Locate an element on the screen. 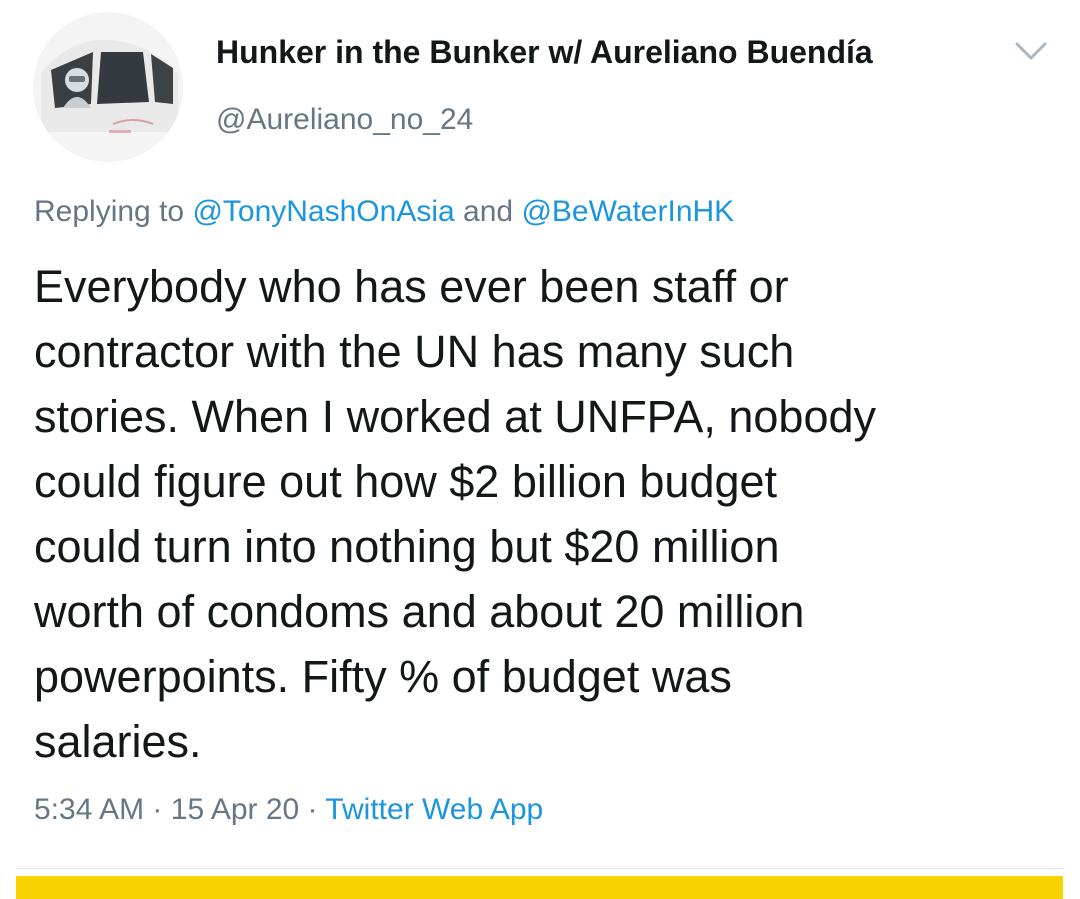  reply-mention-bewaterinhk: @BeWaterInHK is located at coordinates (627, 211).